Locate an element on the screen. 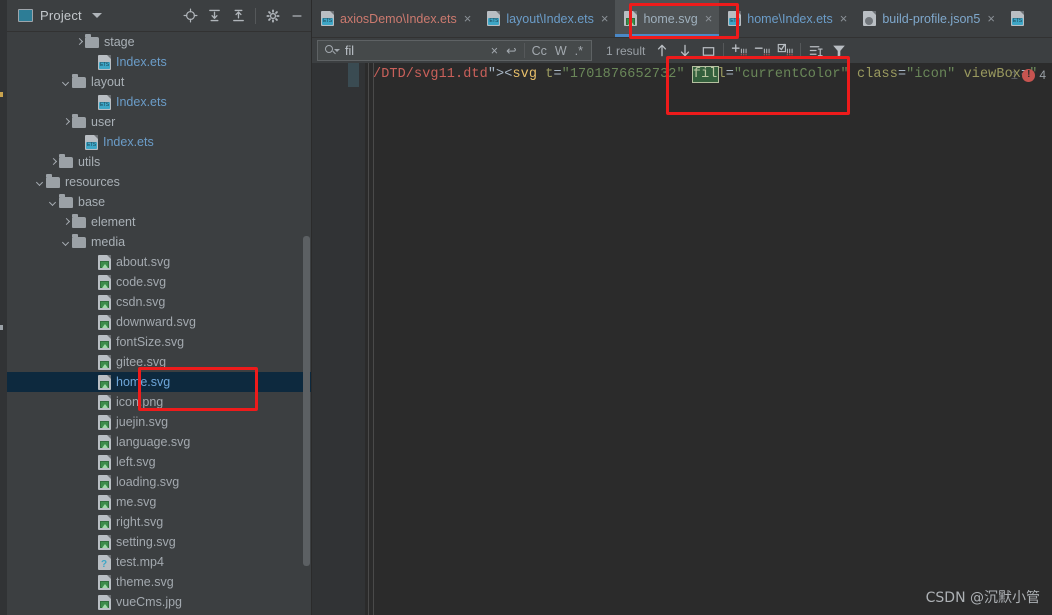  error-indicator: ! 4 is located at coordinates (1034, 75).